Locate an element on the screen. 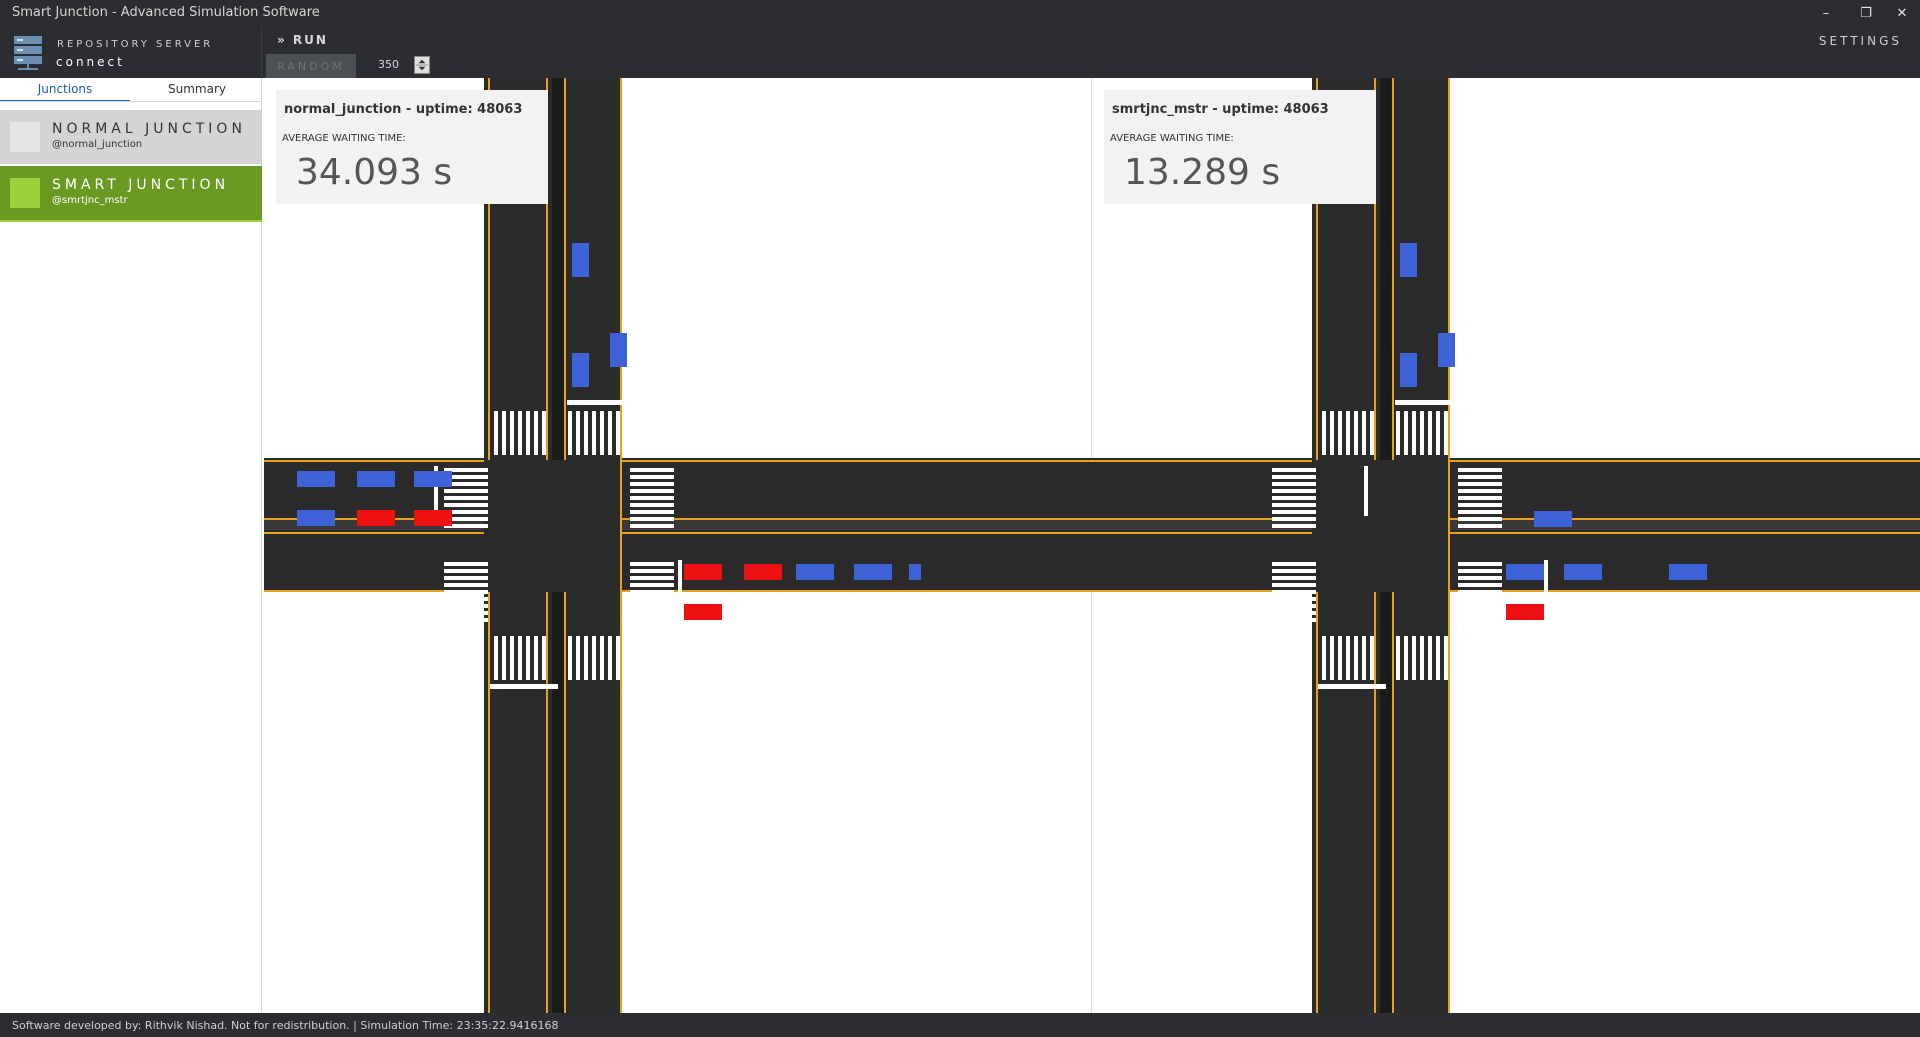  minimize-icon: – is located at coordinates (1826, 13).